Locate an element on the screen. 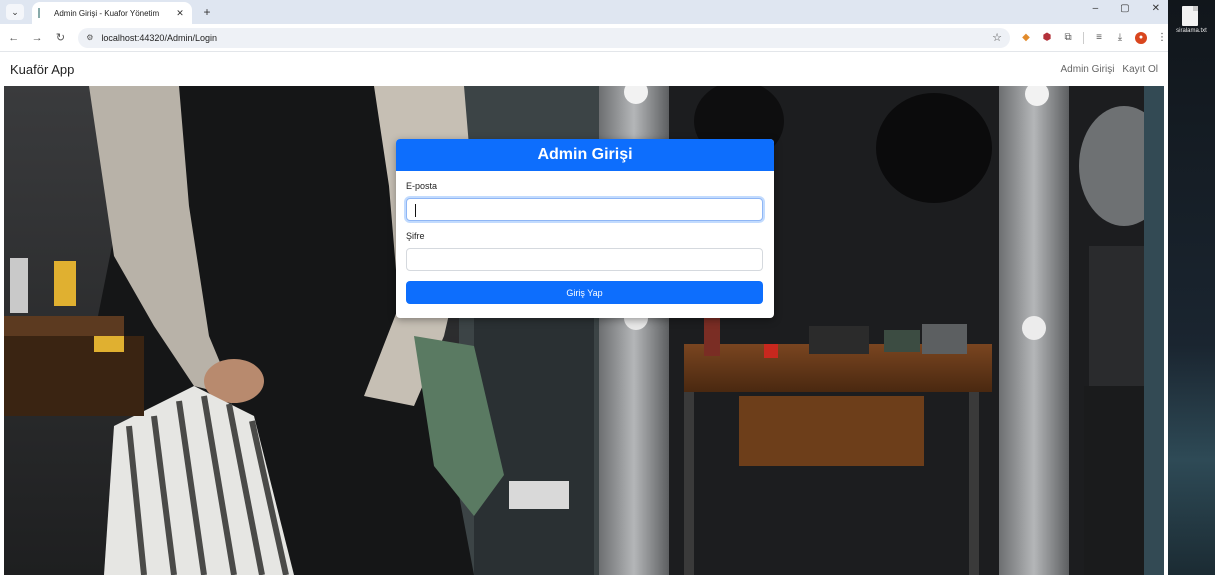 The width and height of the screenshot is (1215, 575). downloads-icon: ⤓ is located at coordinates (1120, 38).